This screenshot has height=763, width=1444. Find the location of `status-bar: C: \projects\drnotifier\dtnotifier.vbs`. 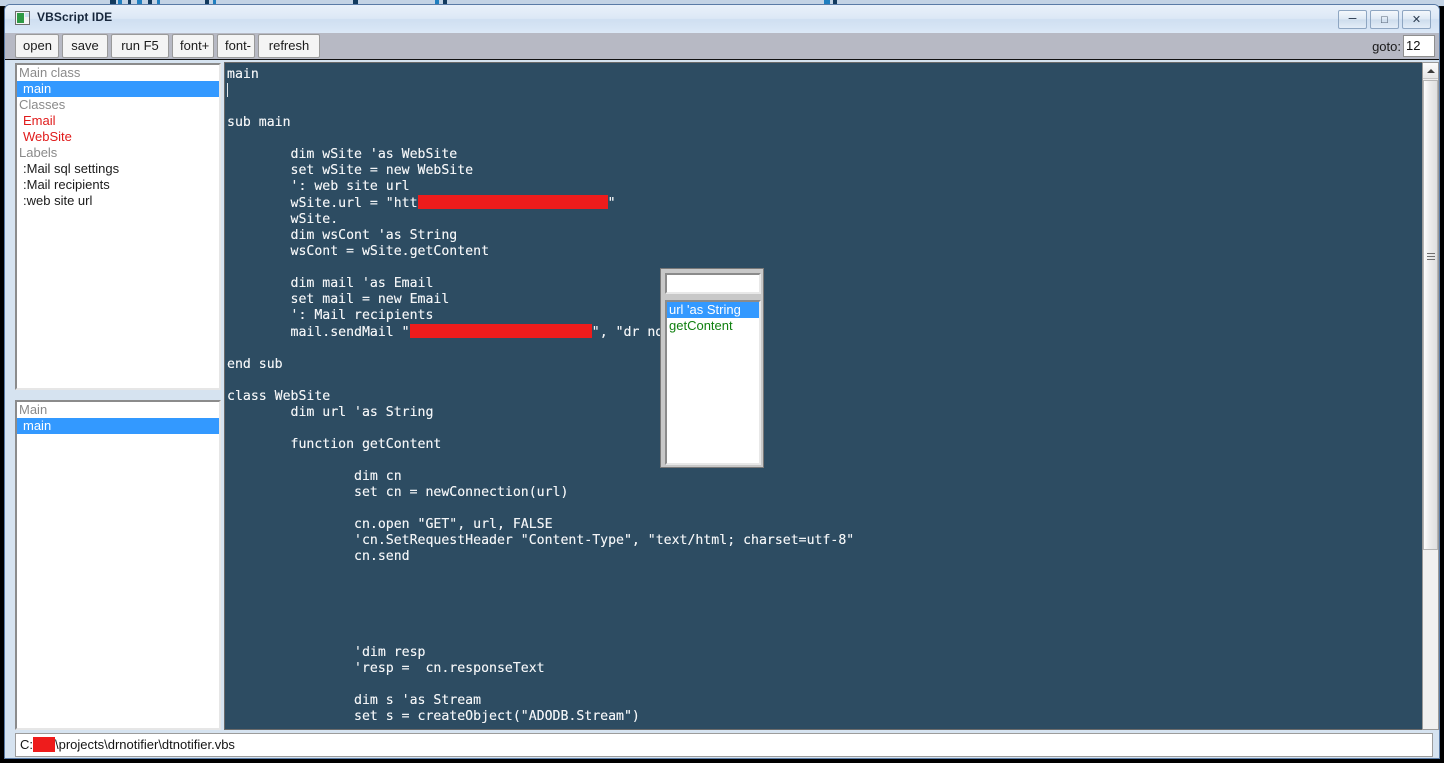

status-bar: C: \projects\drnotifier\dtnotifier.vbs is located at coordinates (722, 744).